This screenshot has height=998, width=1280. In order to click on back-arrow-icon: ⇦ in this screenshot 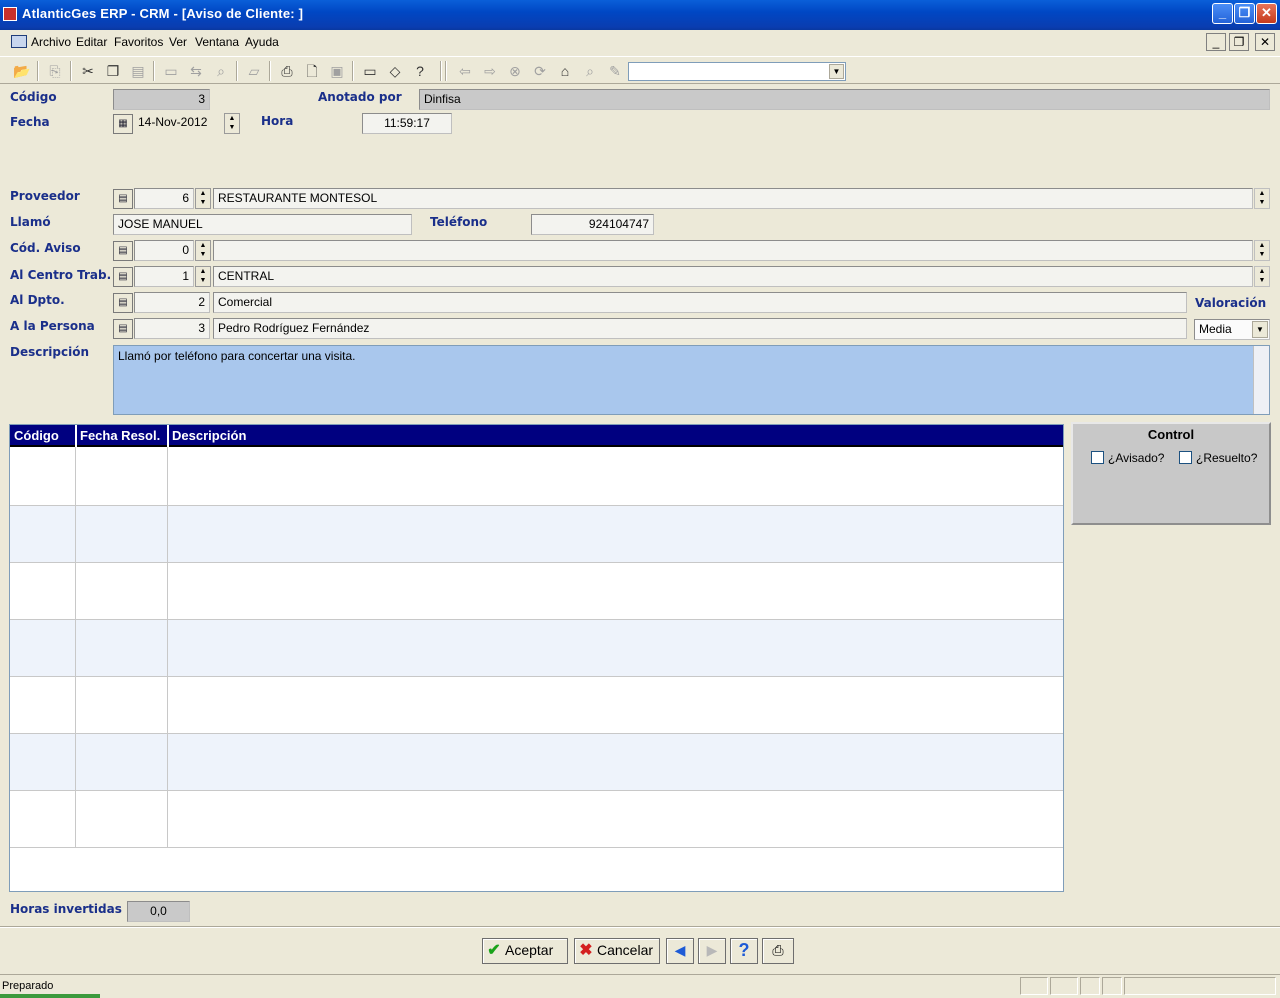, I will do `click(465, 71)`.